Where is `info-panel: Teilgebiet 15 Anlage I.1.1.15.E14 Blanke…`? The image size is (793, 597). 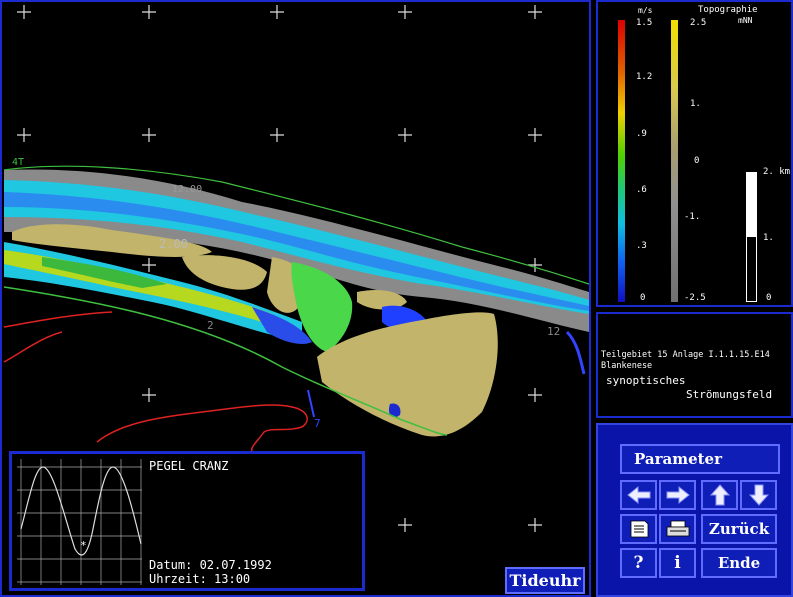 info-panel: Teilgebiet 15 Anlage I.1.1.15.E14 Blanke… is located at coordinates (694, 365).